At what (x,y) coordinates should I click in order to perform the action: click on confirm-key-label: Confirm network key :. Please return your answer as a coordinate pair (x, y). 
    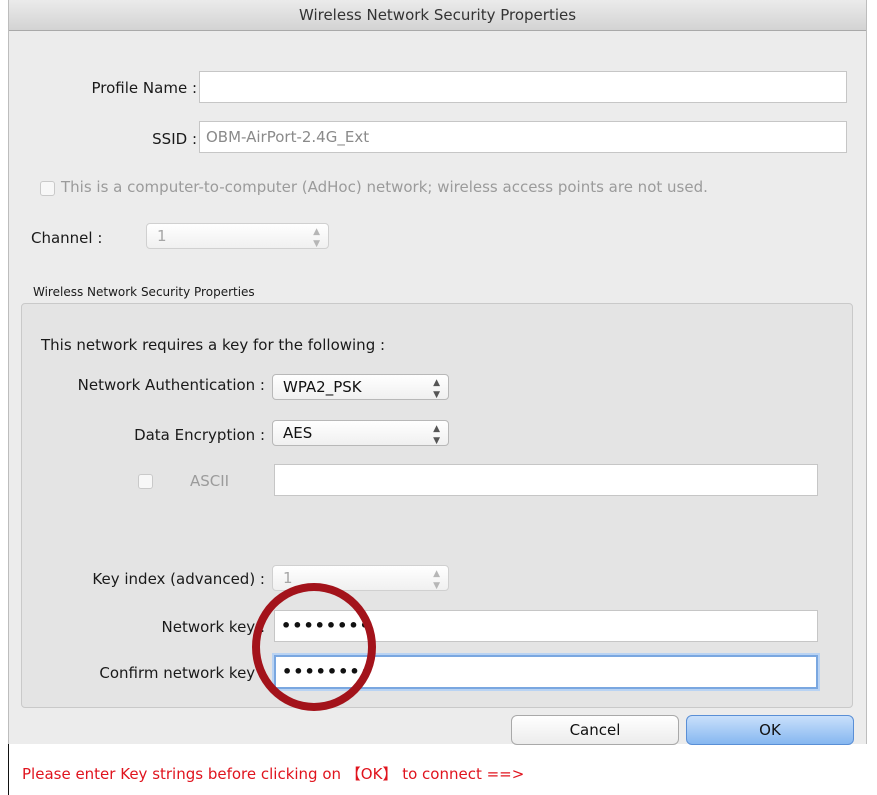
    Looking at the image, I should click on (182, 673).